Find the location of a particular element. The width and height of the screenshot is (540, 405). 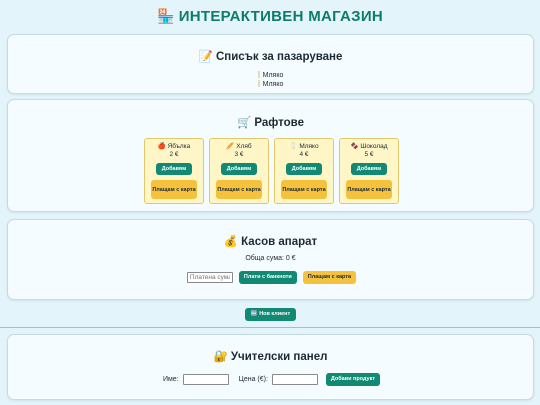

teacher-title: 🔐 Учителски панел is located at coordinates (270, 356).